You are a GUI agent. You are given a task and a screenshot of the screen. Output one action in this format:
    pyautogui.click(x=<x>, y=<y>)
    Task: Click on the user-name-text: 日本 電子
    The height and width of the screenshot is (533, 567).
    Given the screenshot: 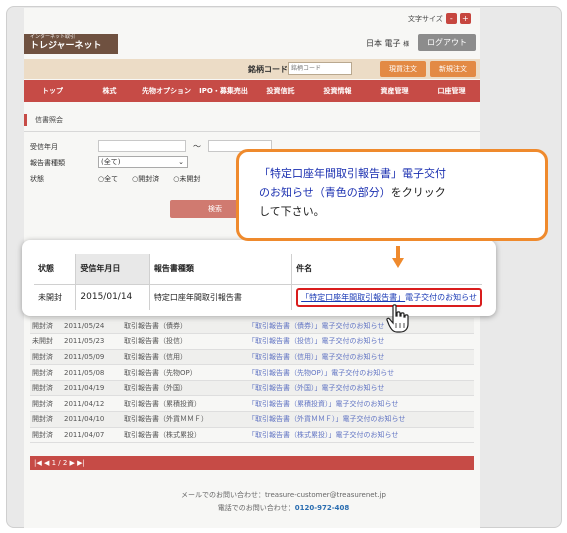 What is the action you would take?
    pyautogui.click(x=383, y=43)
    